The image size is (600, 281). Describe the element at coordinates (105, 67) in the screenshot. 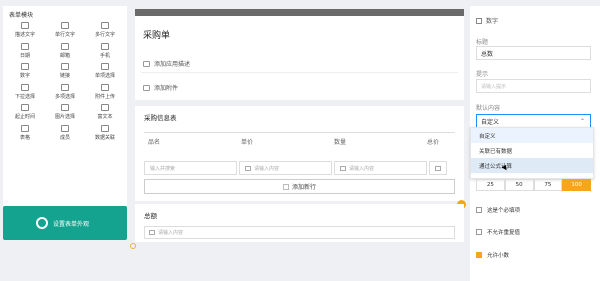

I see `radio-icon` at that location.